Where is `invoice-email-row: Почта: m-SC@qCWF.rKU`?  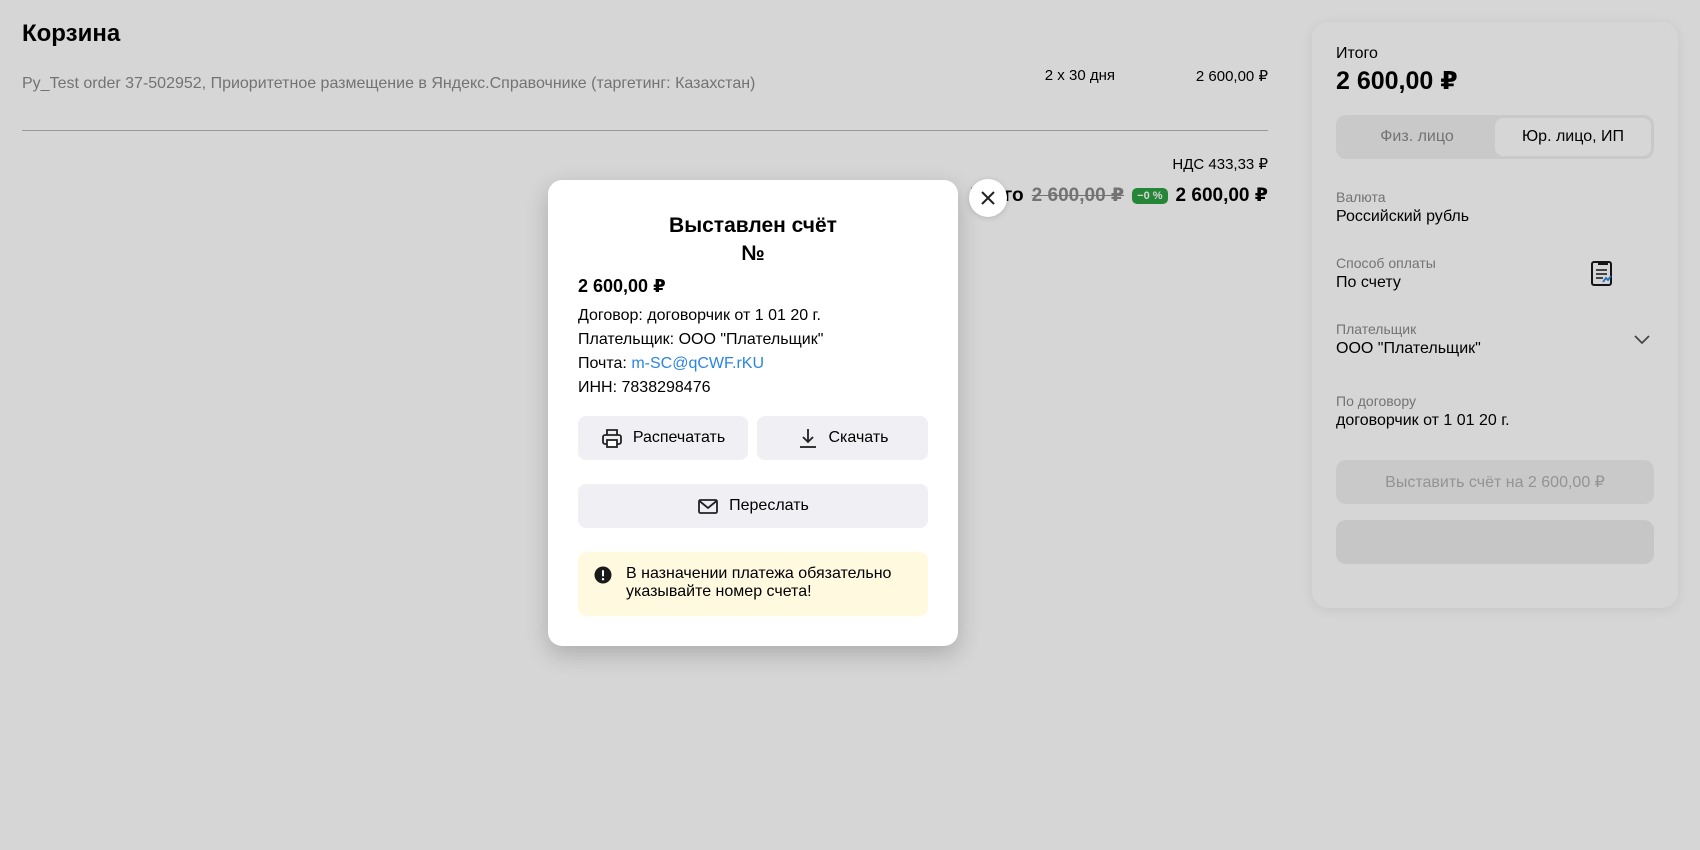
invoice-email-row: Почта: m-SC@qCWF.rKU is located at coordinates (700, 364).